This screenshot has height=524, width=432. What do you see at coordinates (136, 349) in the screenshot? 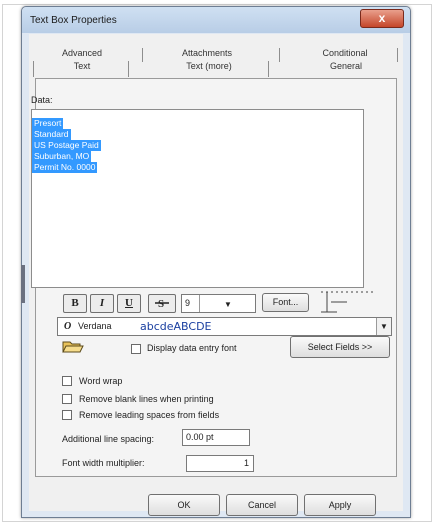
I see `display-entry-font-checkbox` at bounding box center [136, 349].